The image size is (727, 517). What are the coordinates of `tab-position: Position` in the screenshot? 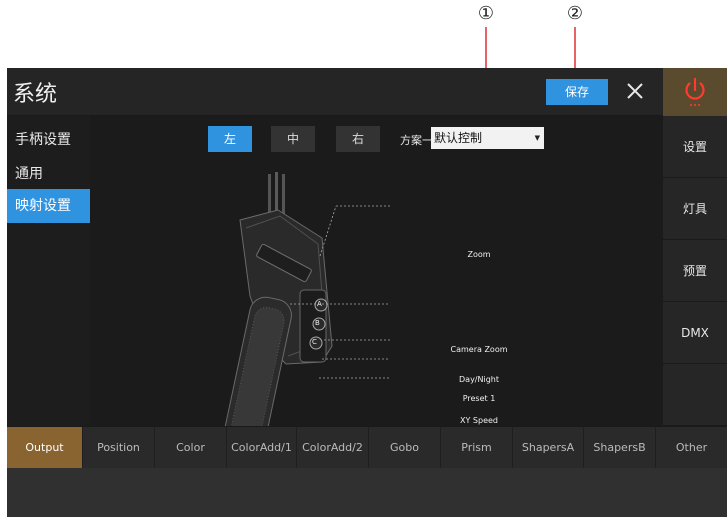 It's located at (119, 448).